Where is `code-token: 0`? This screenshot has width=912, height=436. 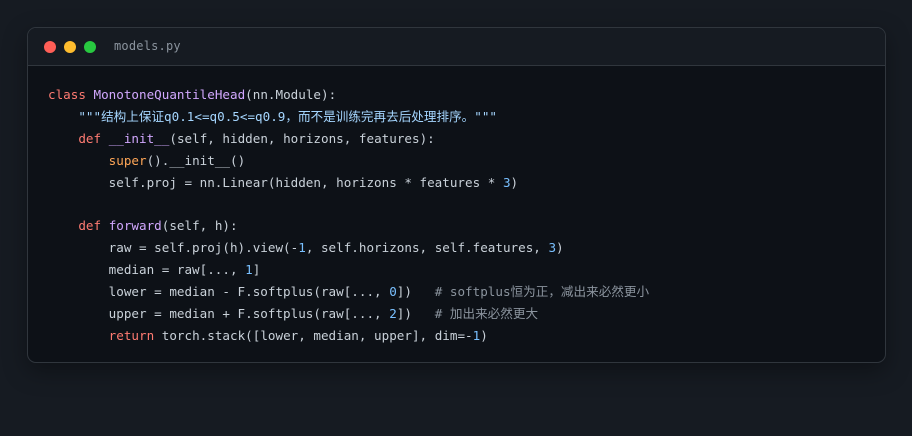
code-token: 0 is located at coordinates (393, 292).